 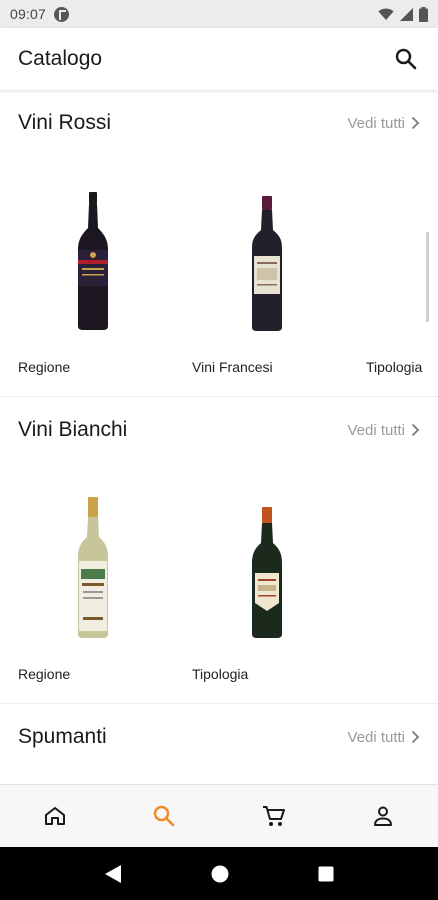 I want to click on back-icon, so click(x=113, y=874).